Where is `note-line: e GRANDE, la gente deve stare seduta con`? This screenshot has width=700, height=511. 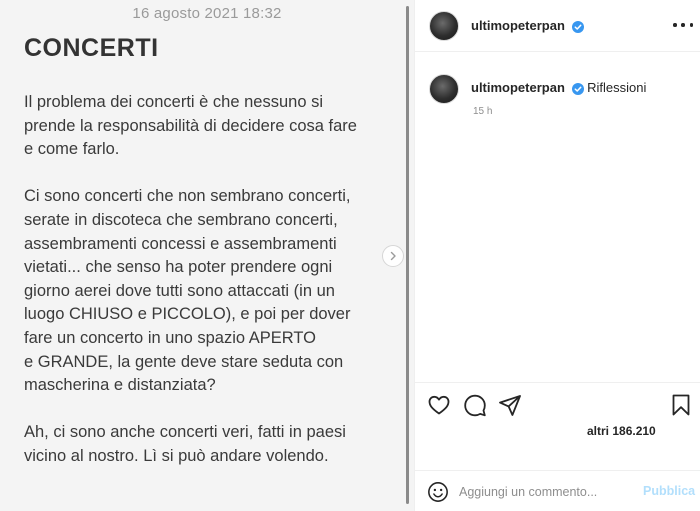
note-line: e GRANDE, la gente deve stare seduta con is located at coordinates (184, 361).